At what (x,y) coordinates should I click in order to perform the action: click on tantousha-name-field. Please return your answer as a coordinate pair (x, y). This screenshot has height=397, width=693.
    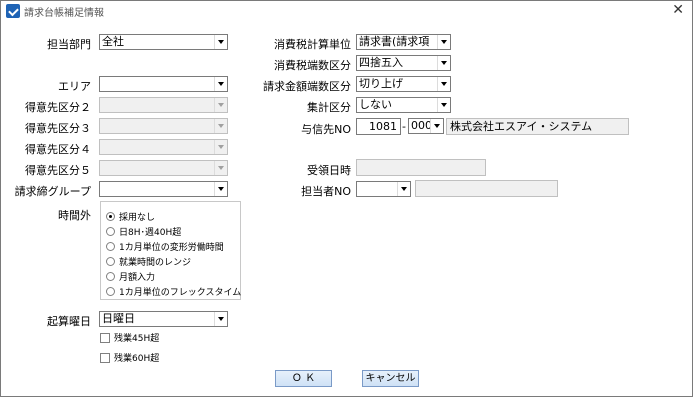
    Looking at the image, I should click on (486, 188).